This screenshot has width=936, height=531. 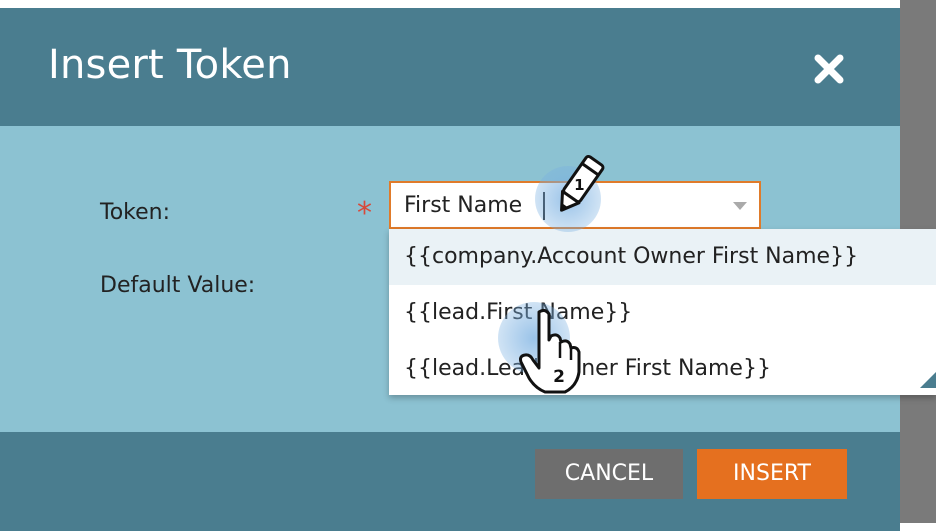 What do you see at coordinates (928, 380) in the screenshot?
I see `resize-corner-icon` at bounding box center [928, 380].